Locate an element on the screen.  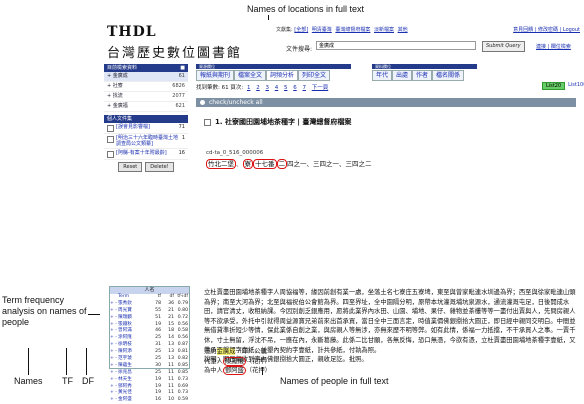
tf-value: 16 is located at coordinates (158, 400).